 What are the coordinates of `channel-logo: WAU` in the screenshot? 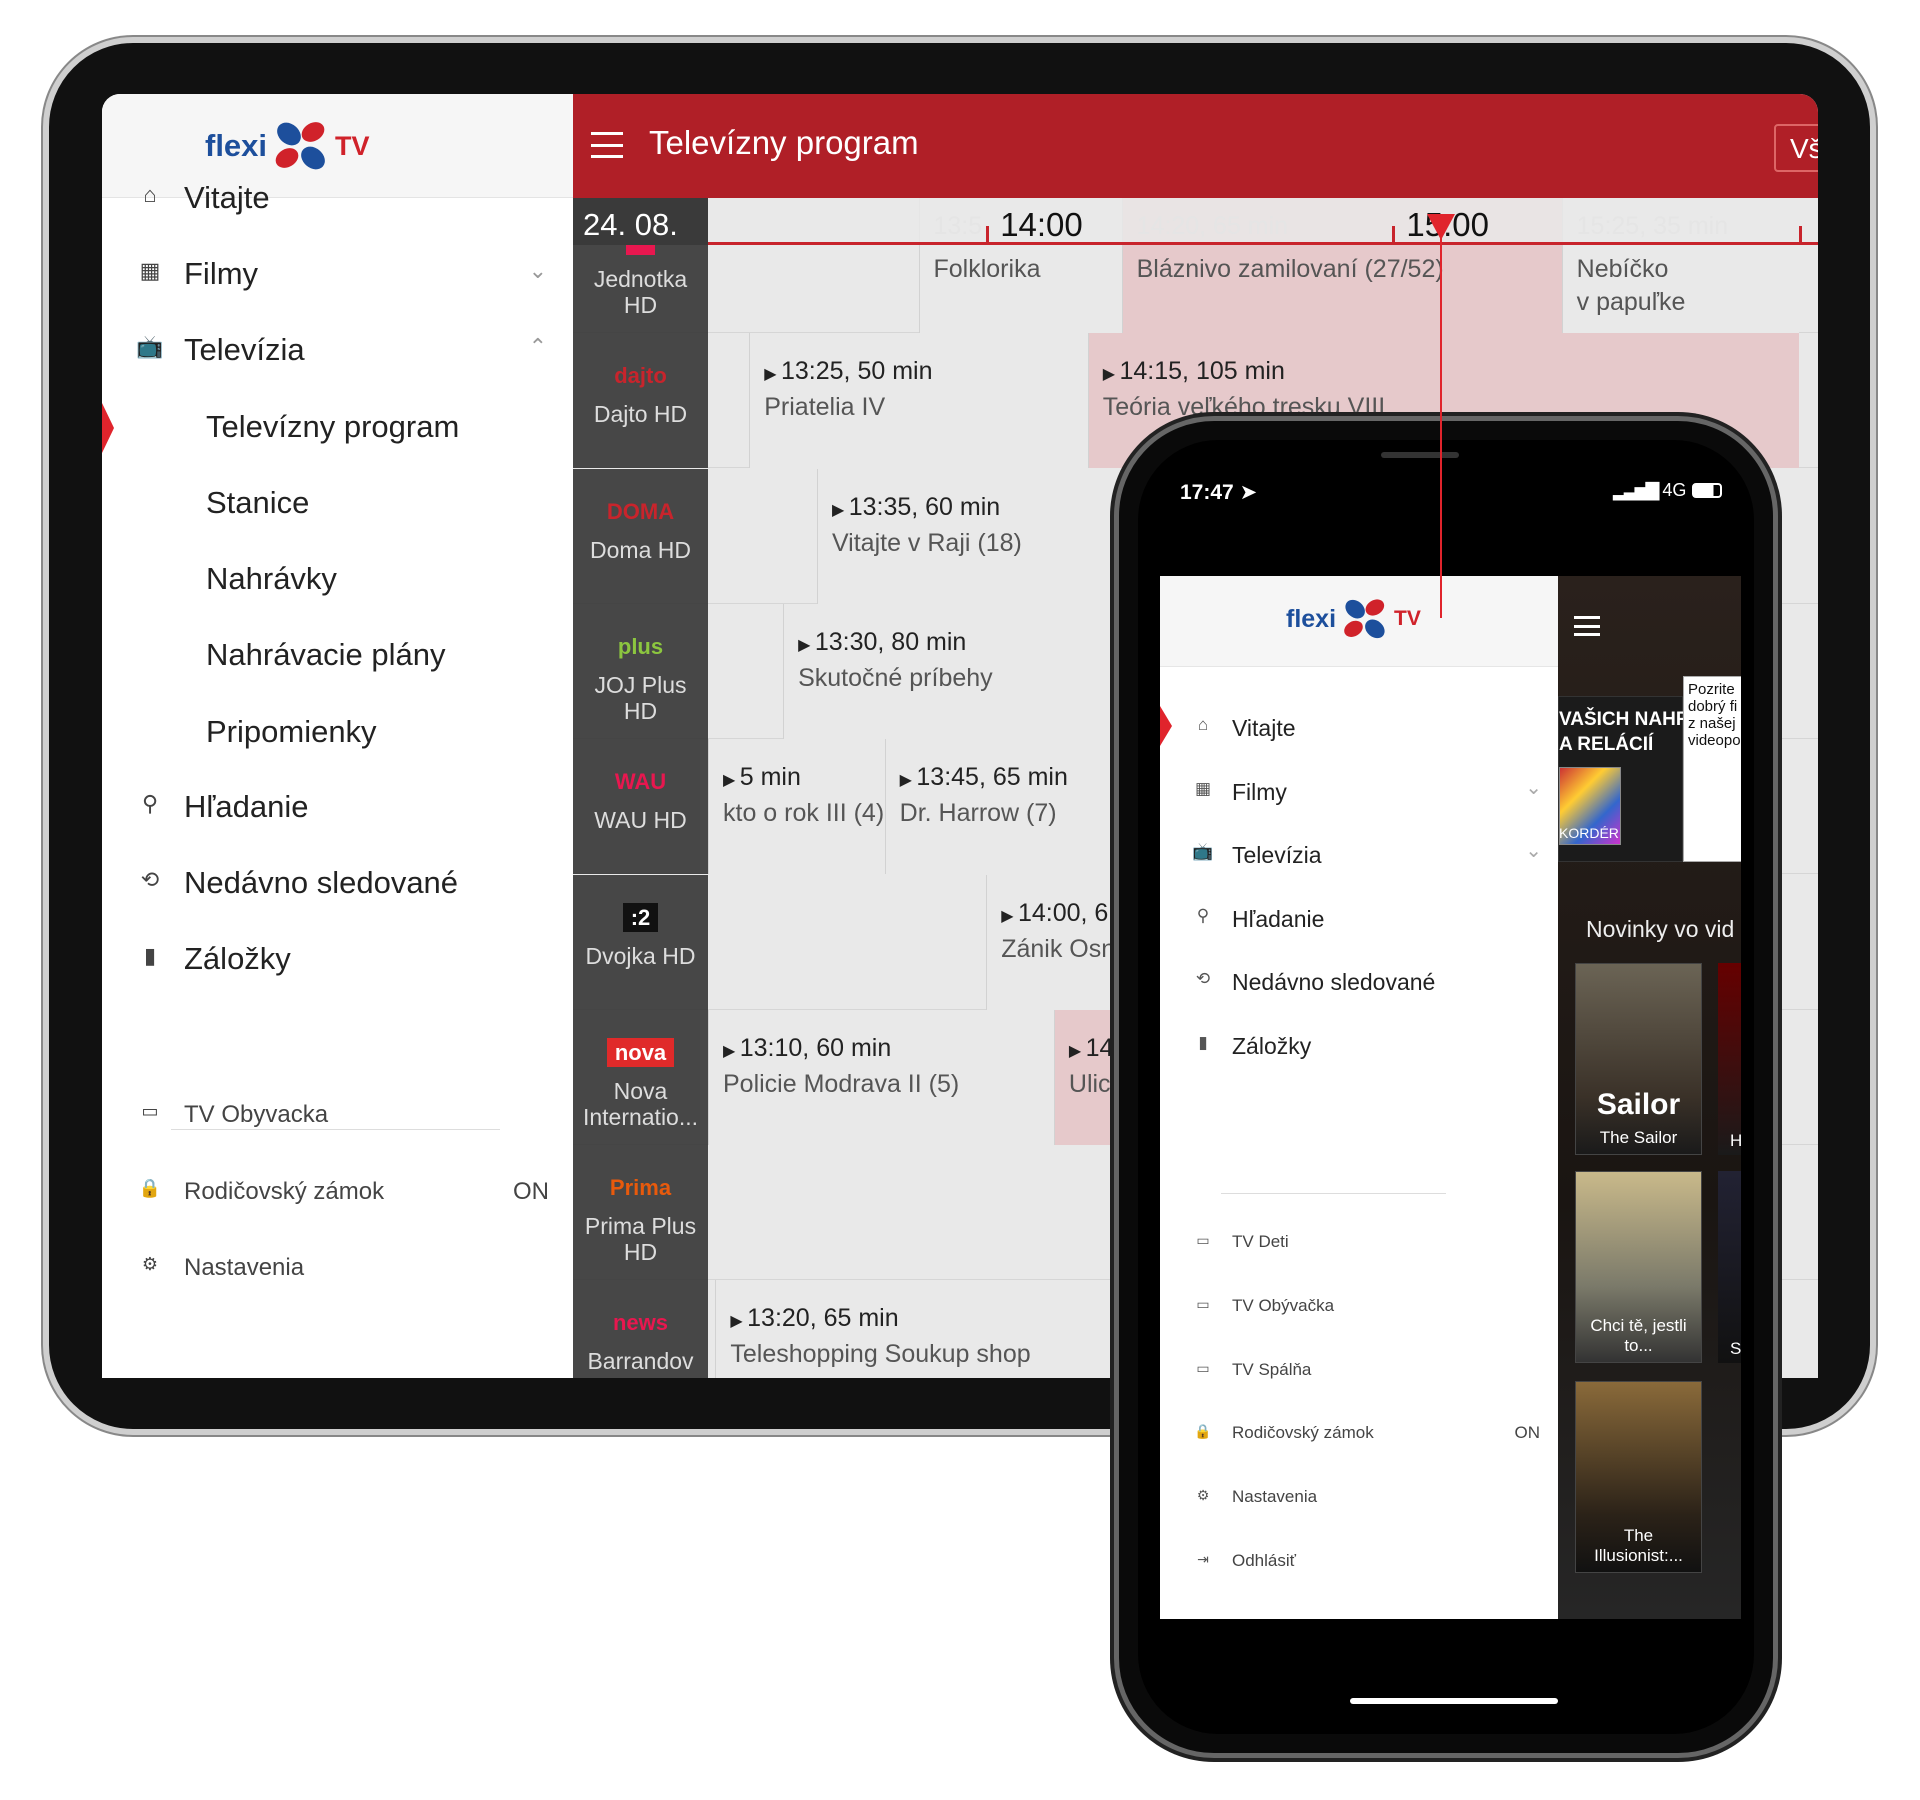 It's located at (640, 784).